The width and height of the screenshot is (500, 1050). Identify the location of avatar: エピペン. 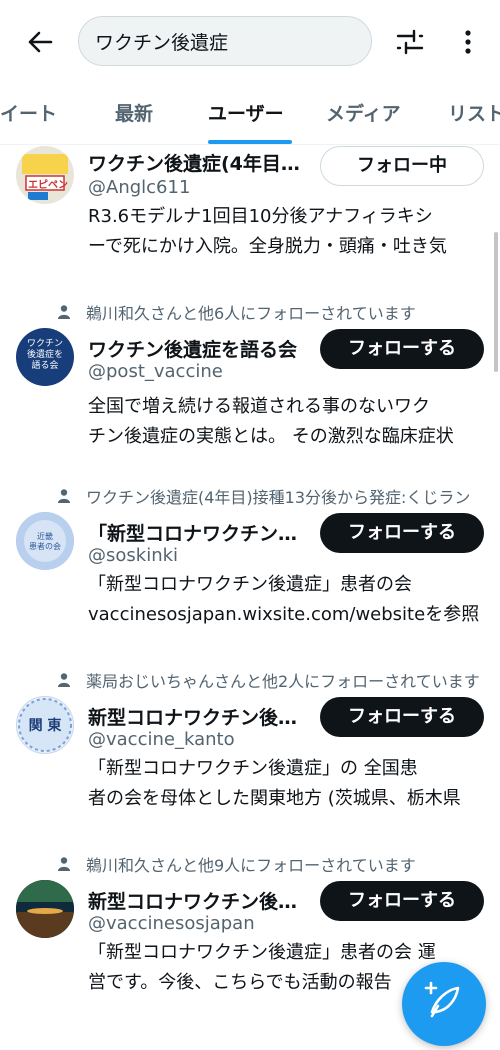
(45, 175).